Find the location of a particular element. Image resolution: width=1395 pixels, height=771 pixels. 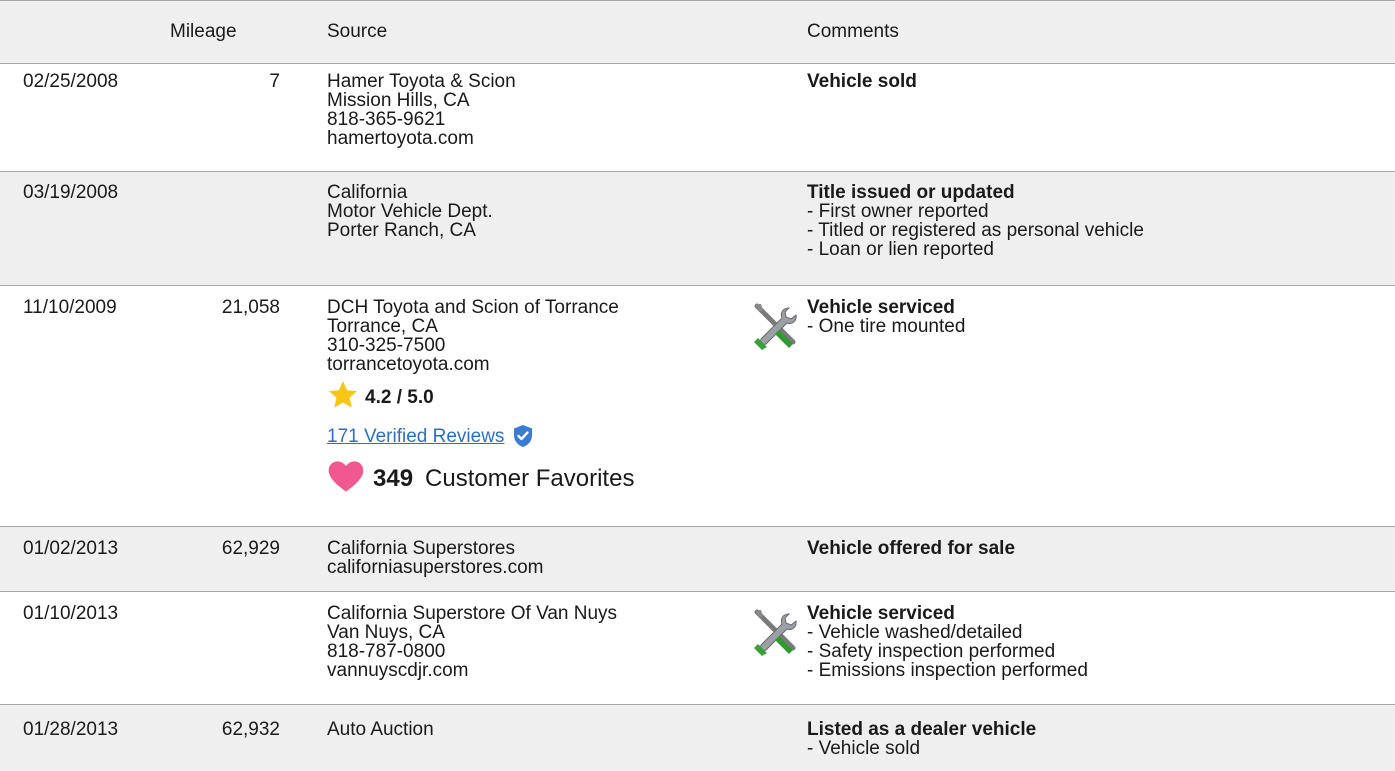

column-header-mileage: Mileage is located at coordinates (203, 31).